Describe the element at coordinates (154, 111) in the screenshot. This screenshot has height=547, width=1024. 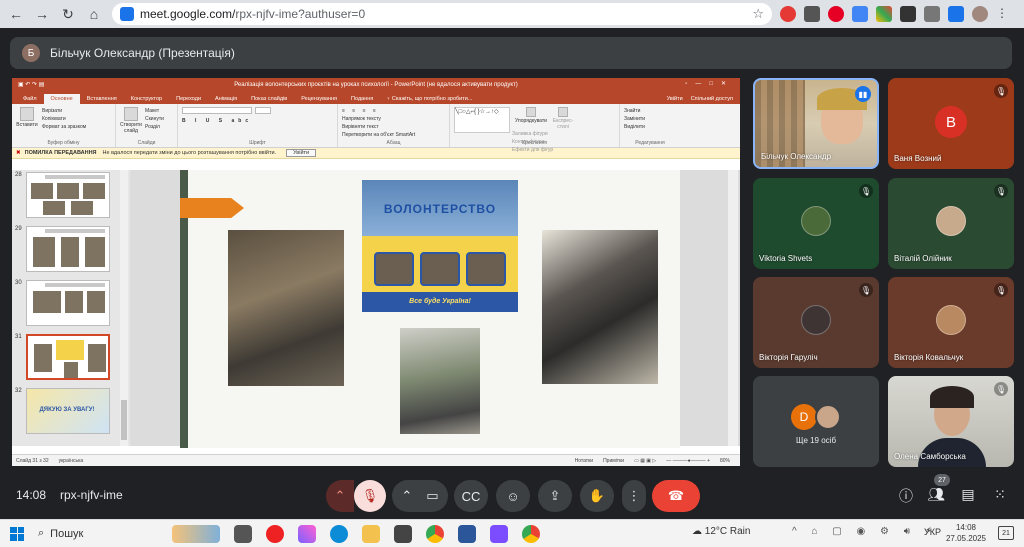
I see `layout-button: Макет` at that location.